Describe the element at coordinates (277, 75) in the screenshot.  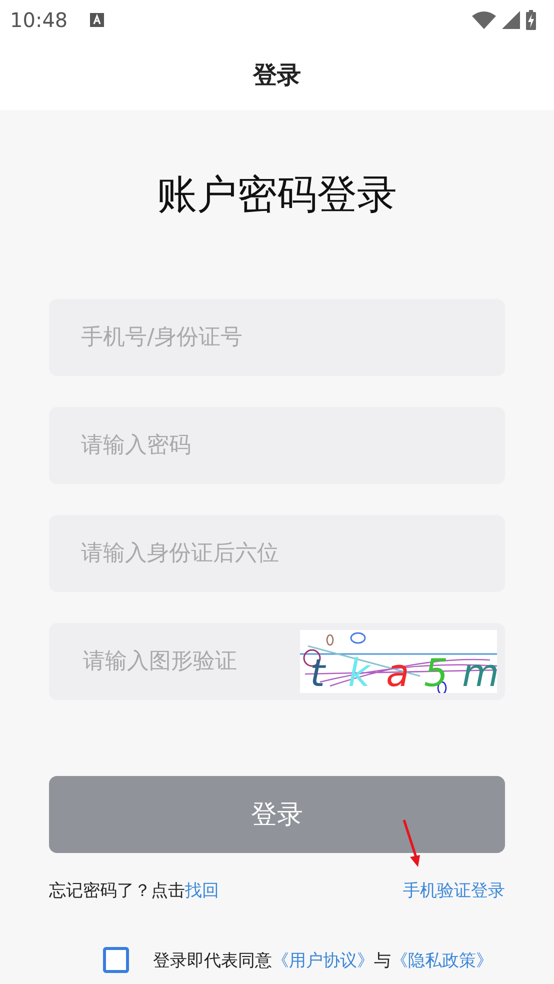
I see `page-title: 登录` at that location.